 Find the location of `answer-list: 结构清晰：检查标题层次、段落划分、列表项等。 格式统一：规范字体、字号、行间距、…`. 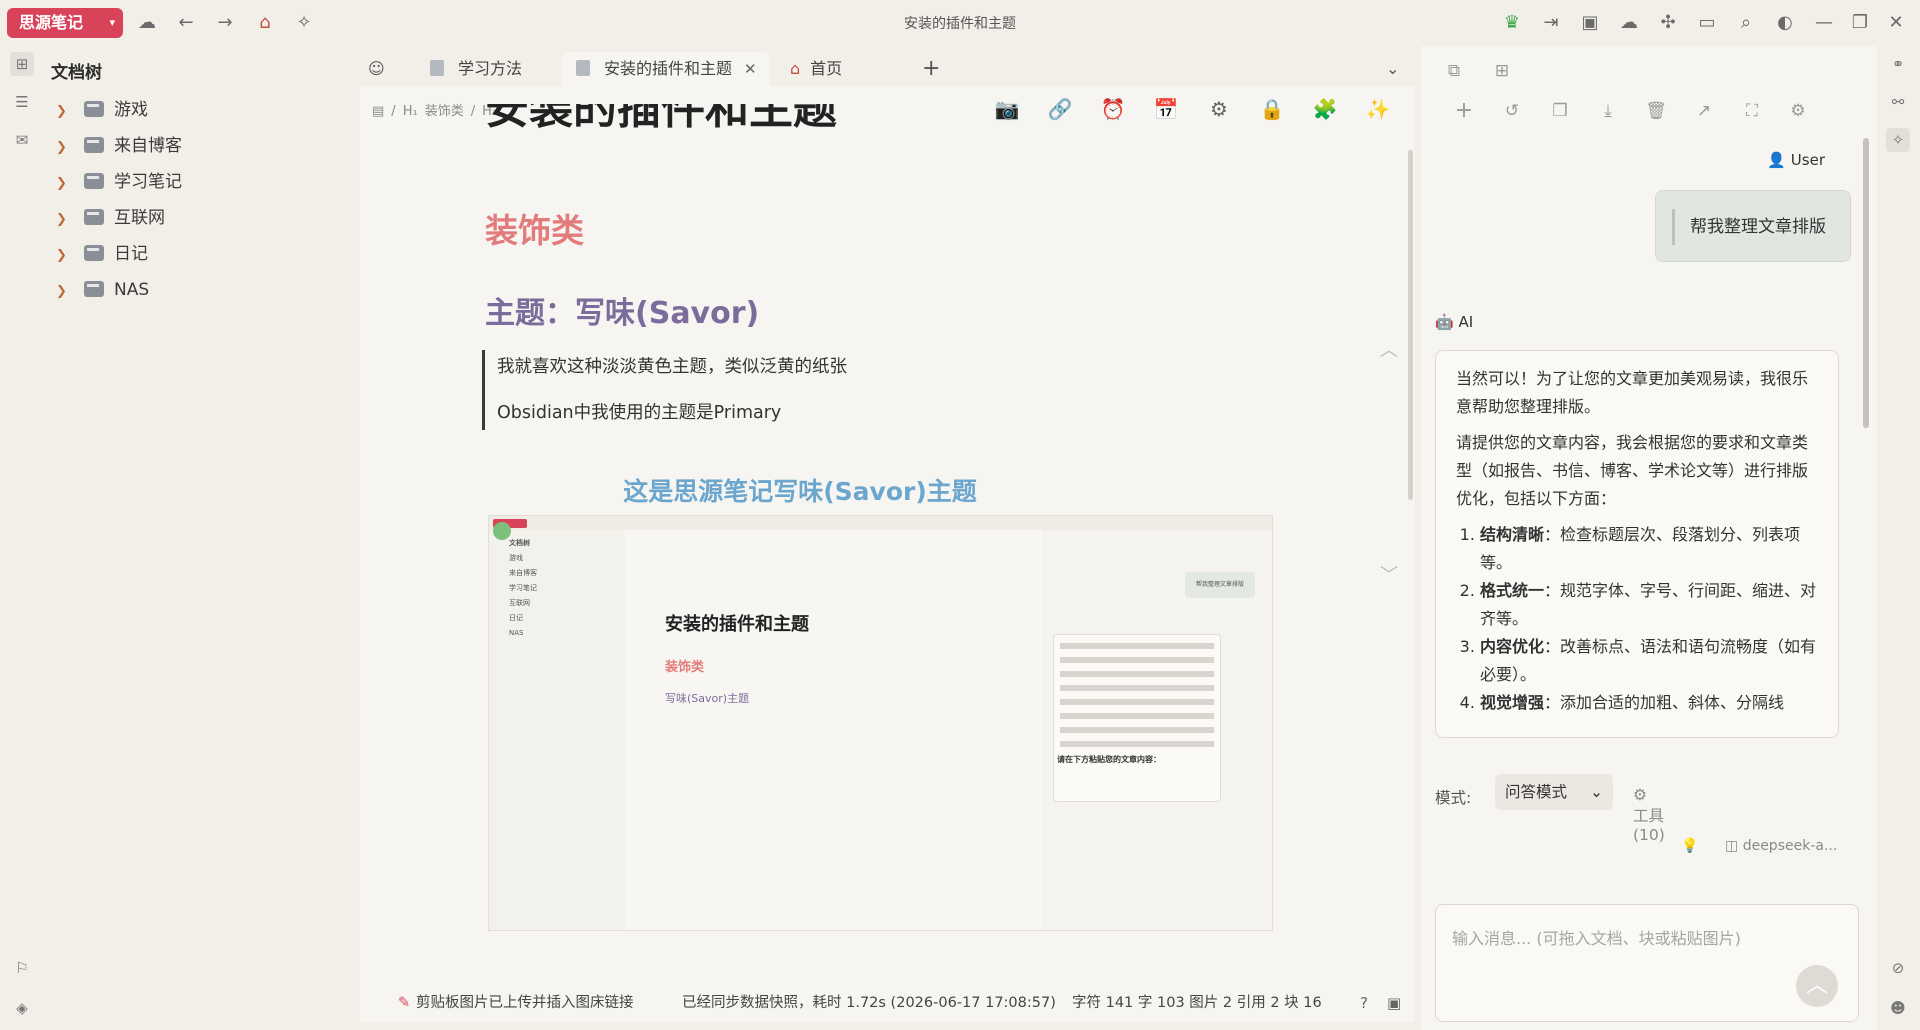

answer-list: 结构清晰：检查标题层次、段落划分、列表项等。 格式统一：规范字体、字号、行间距、… is located at coordinates (1637, 619).